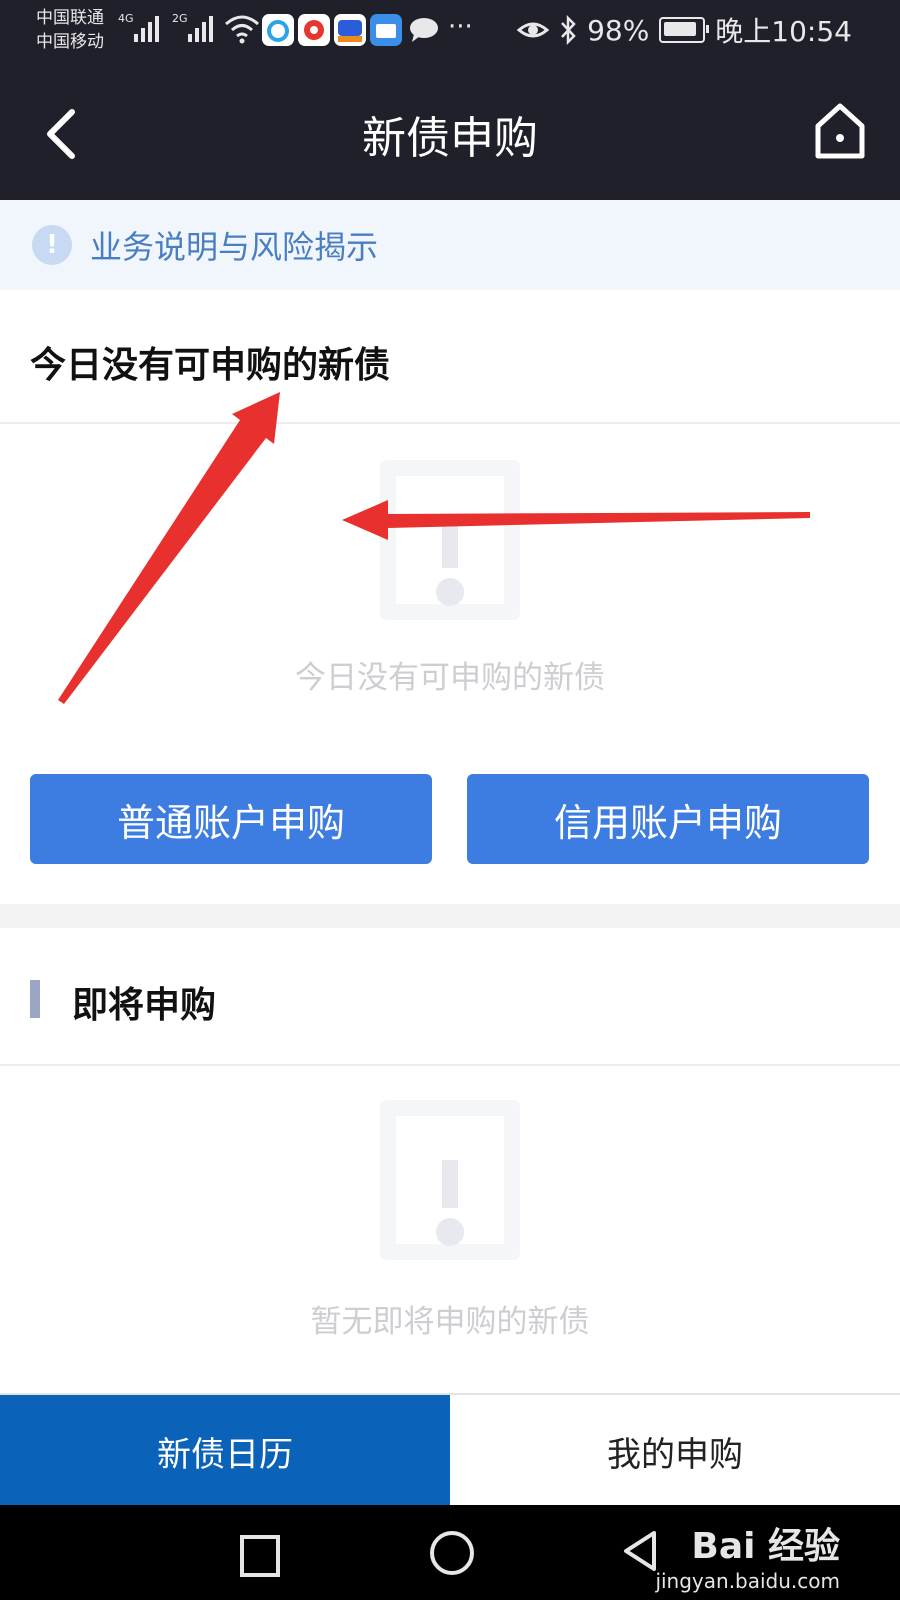  Describe the element at coordinates (70, 18) in the screenshot. I see `carrier-1: 中国联通` at that location.